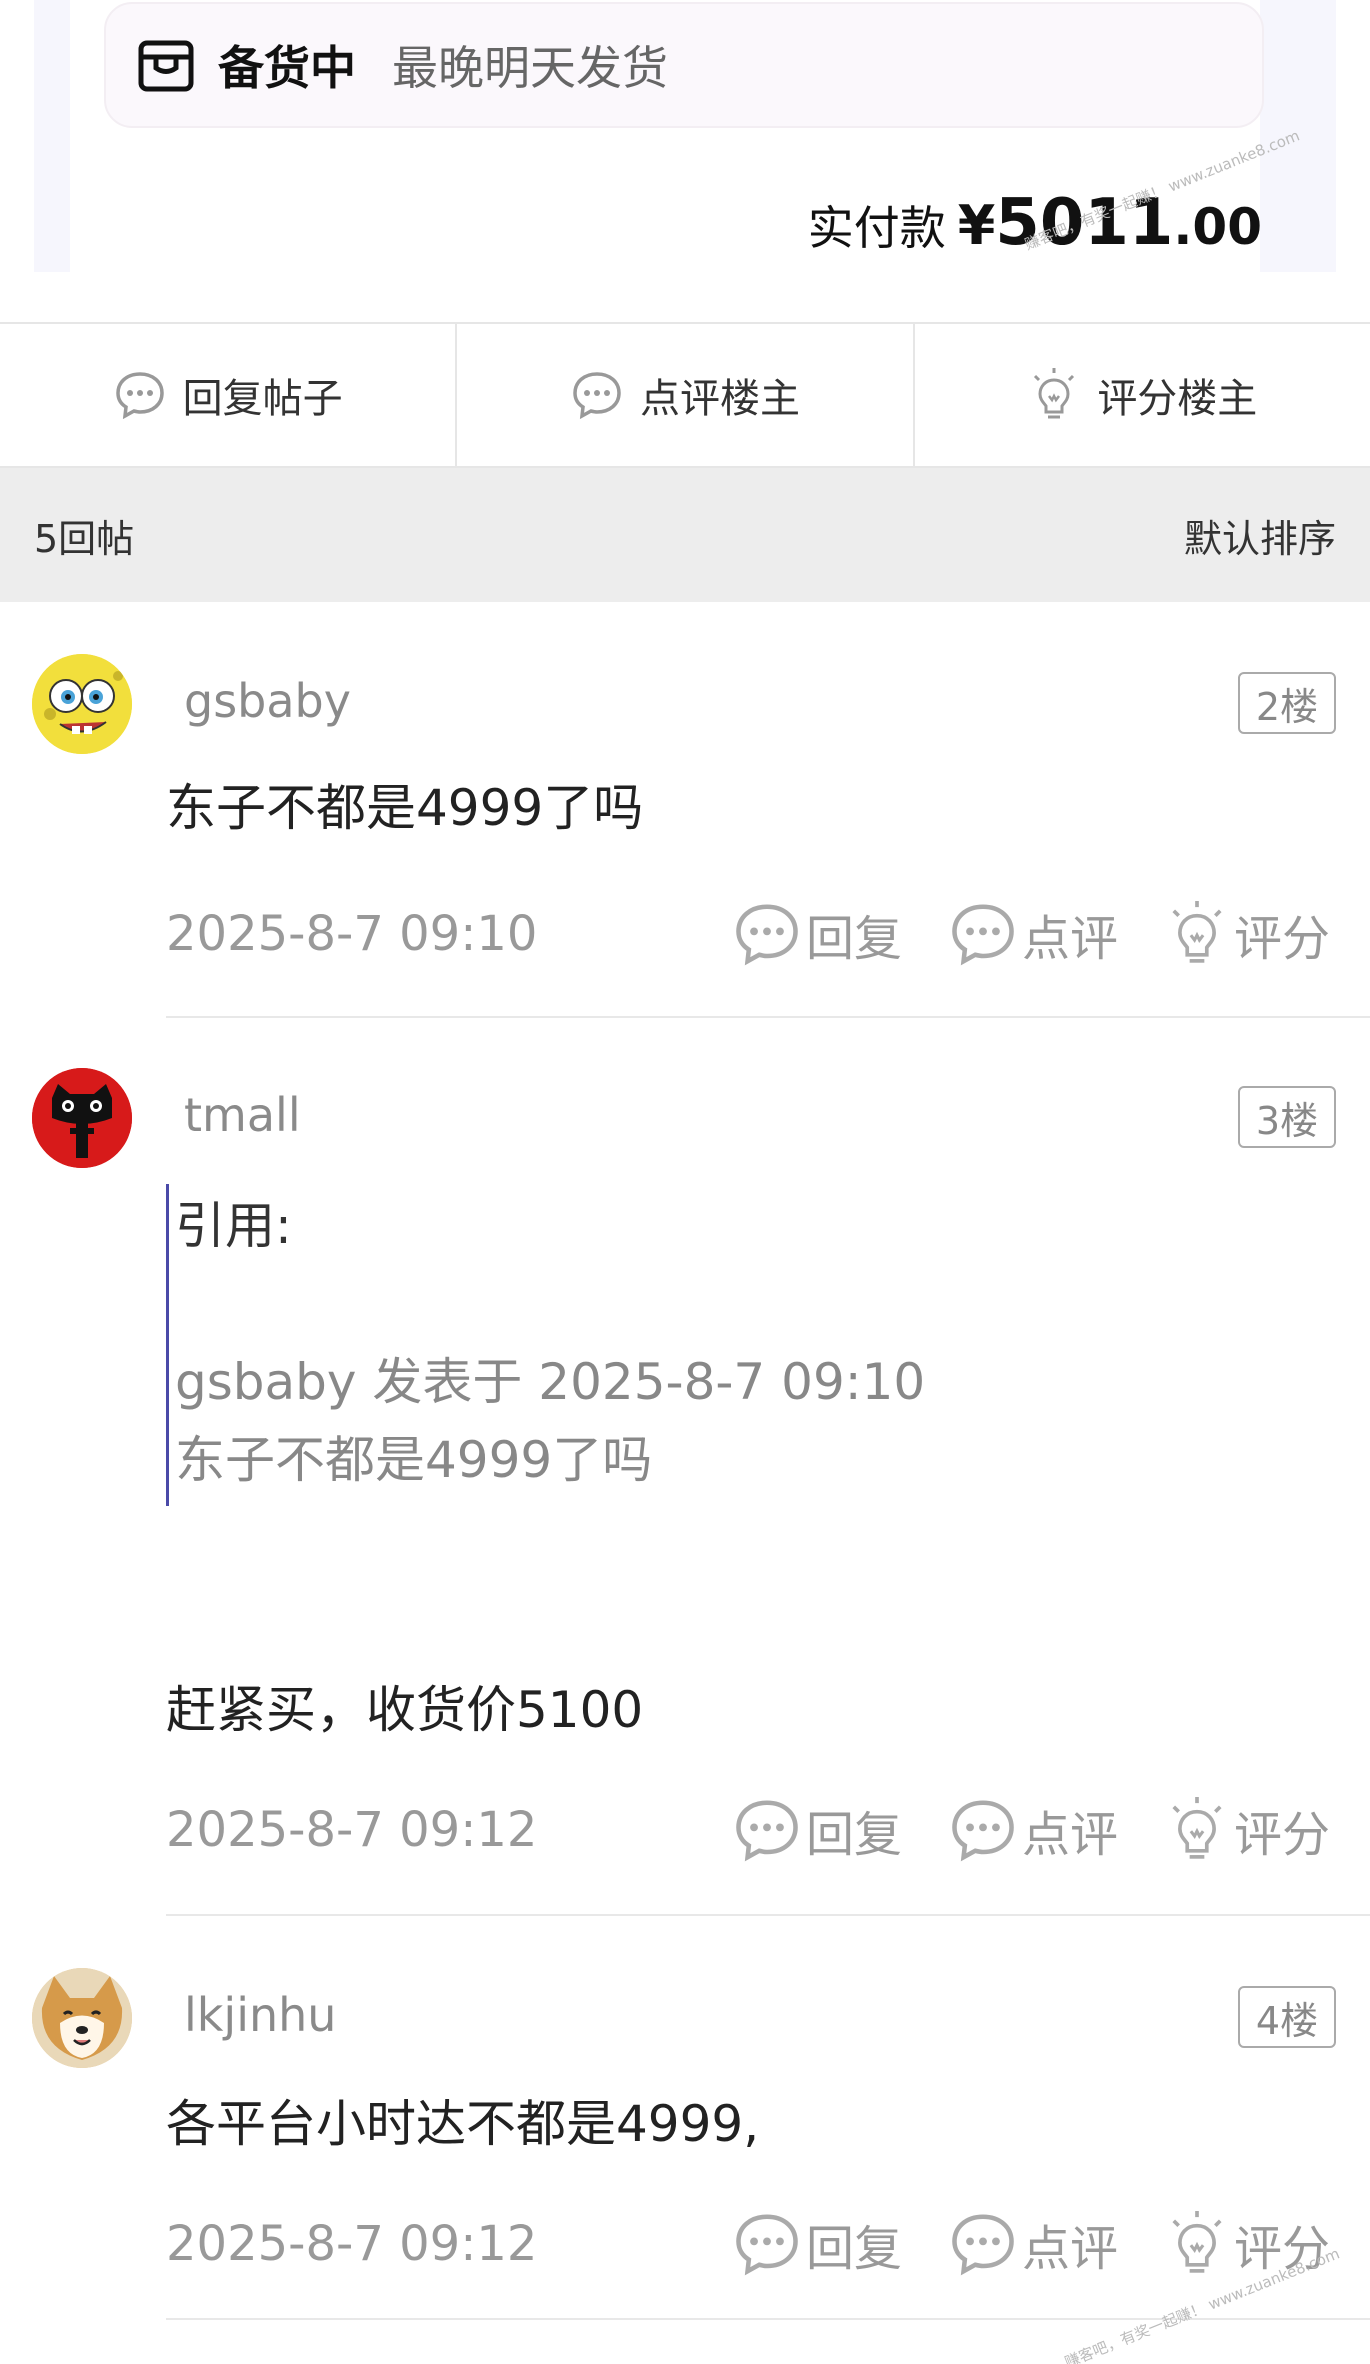  I want to click on package-box-icon, so click(166, 66).